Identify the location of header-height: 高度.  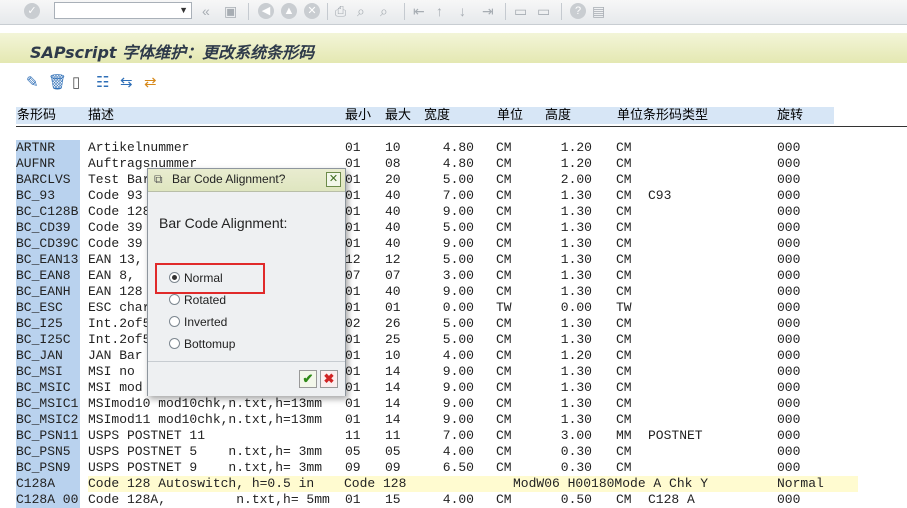
(558, 115).